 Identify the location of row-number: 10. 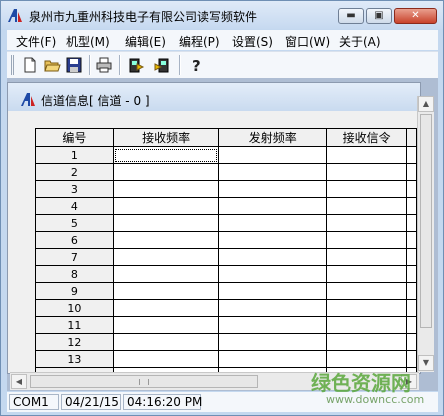
(74, 308).